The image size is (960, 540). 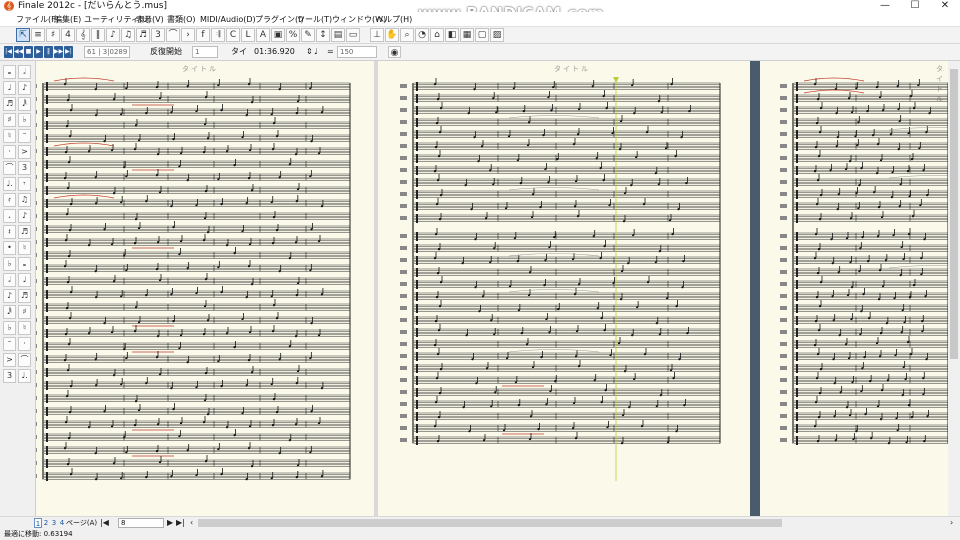 I want to click on page-tab-1: 1, so click(x=38, y=523).